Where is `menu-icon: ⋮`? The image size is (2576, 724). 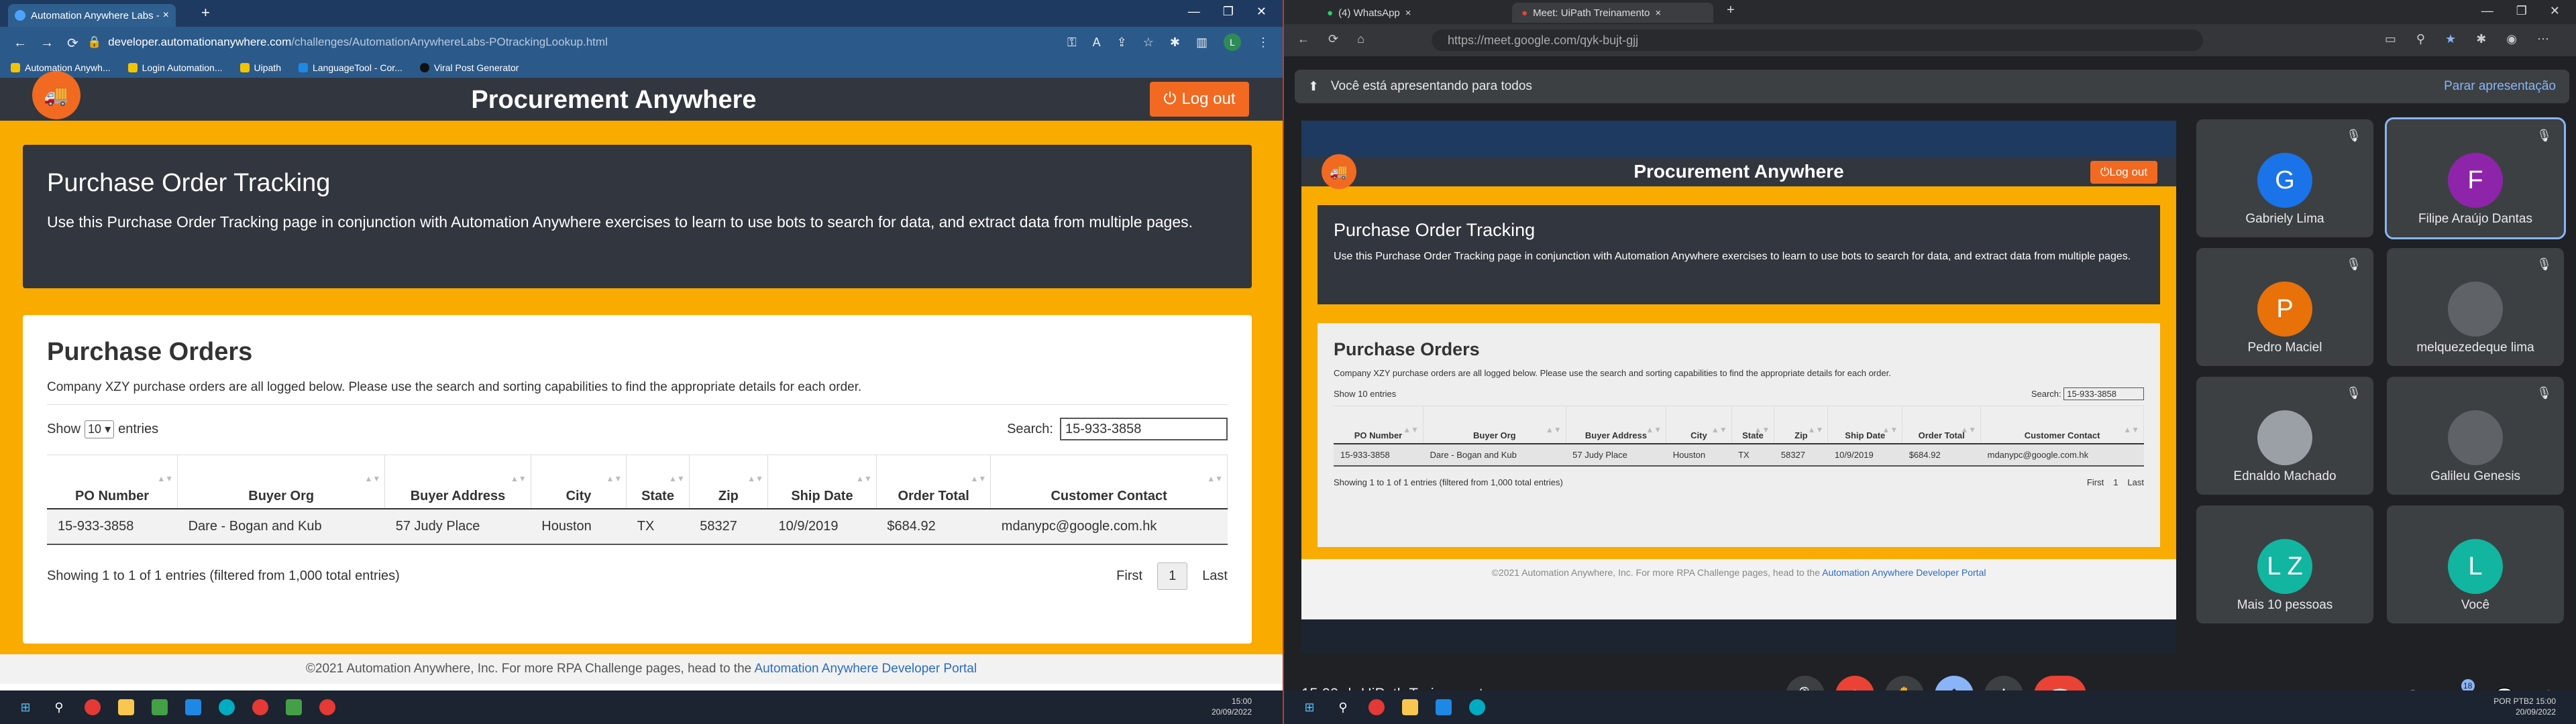 menu-icon: ⋮ is located at coordinates (1263, 43).